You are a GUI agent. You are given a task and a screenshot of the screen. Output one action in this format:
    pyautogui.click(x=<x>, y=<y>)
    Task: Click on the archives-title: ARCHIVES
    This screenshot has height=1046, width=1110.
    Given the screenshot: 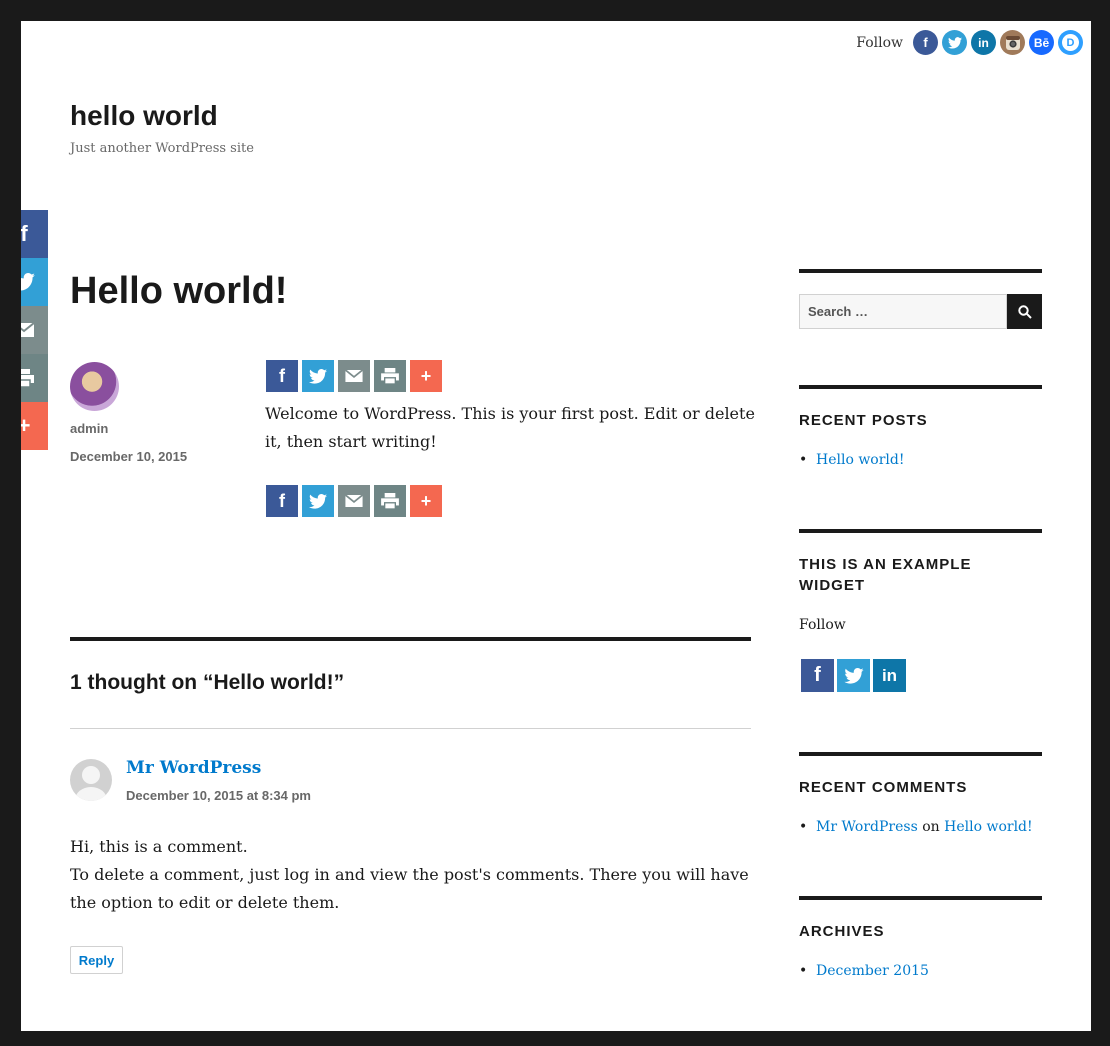 What is the action you would take?
    pyautogui.click(x=842, y=931)
    